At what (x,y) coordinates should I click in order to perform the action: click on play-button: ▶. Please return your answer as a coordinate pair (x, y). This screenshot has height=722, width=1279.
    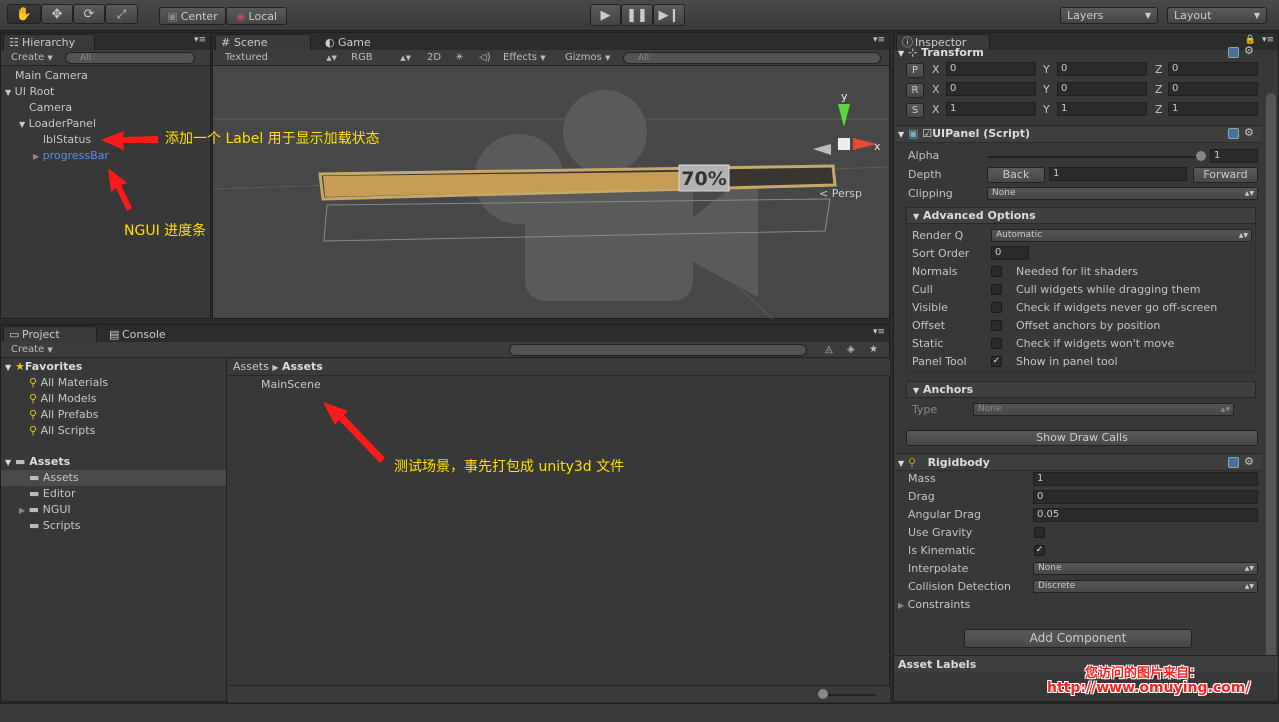
    Looking at the image, I should click on (605, 15).